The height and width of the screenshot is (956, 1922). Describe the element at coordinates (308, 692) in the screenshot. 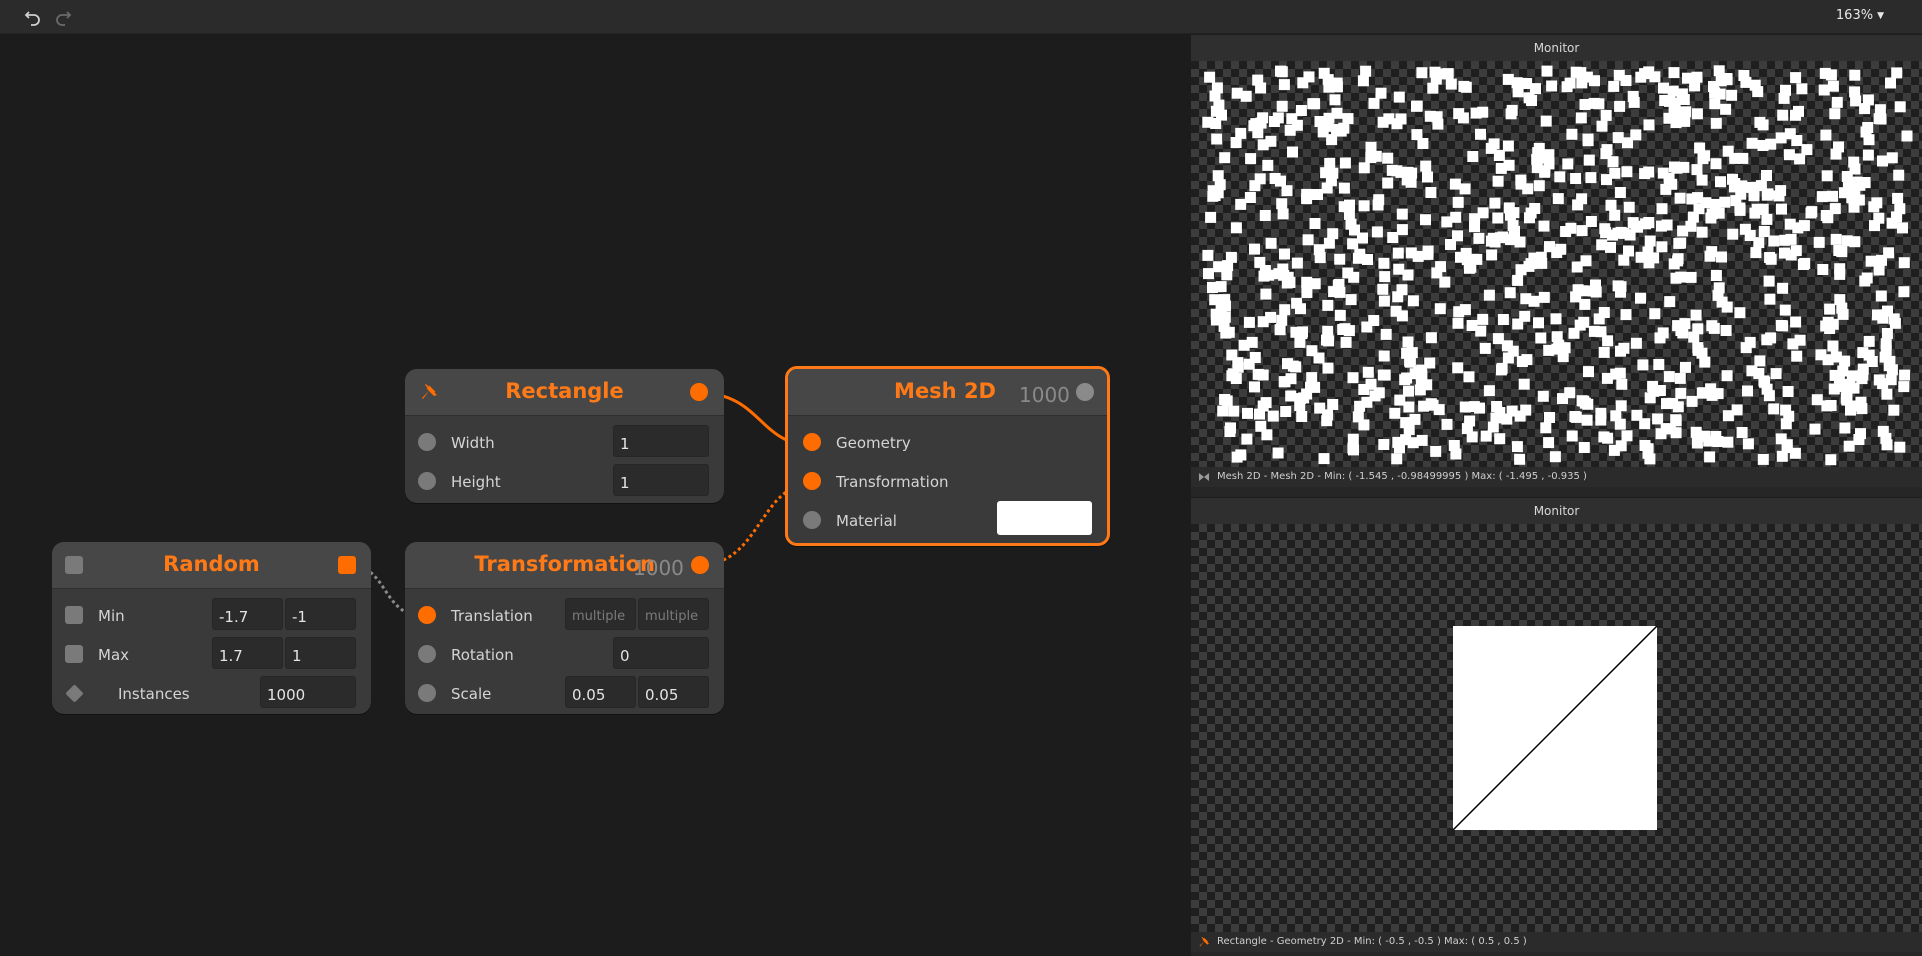

I see `instances-field: 1000` at that location.